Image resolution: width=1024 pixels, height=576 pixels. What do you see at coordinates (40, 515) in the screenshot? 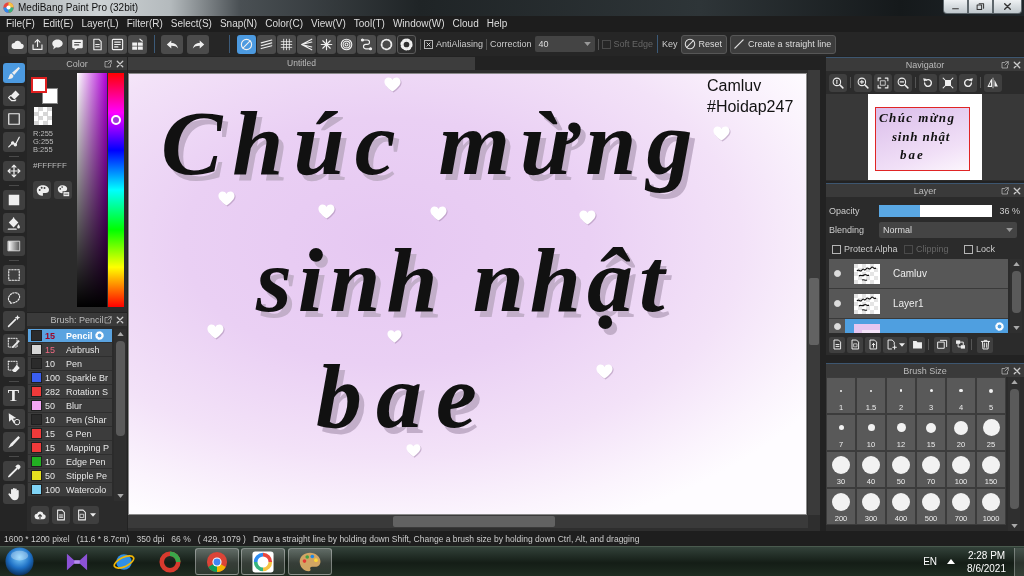
I see `cloud-upload-button` at bounding box center [40, 515].